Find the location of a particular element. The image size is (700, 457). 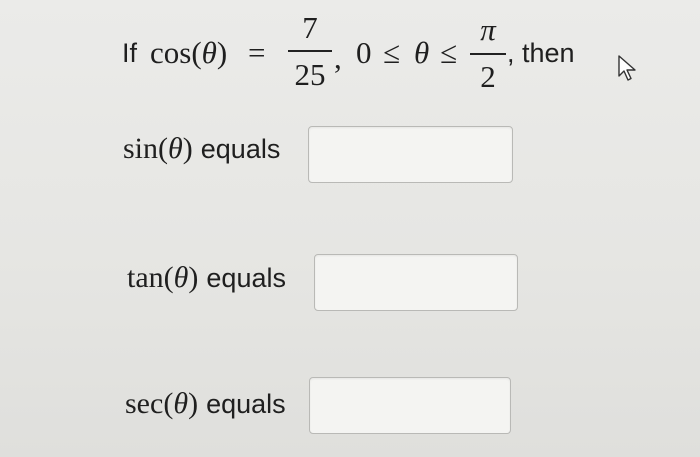

sec-equals-word: equals is located at coordinates (246, 404).